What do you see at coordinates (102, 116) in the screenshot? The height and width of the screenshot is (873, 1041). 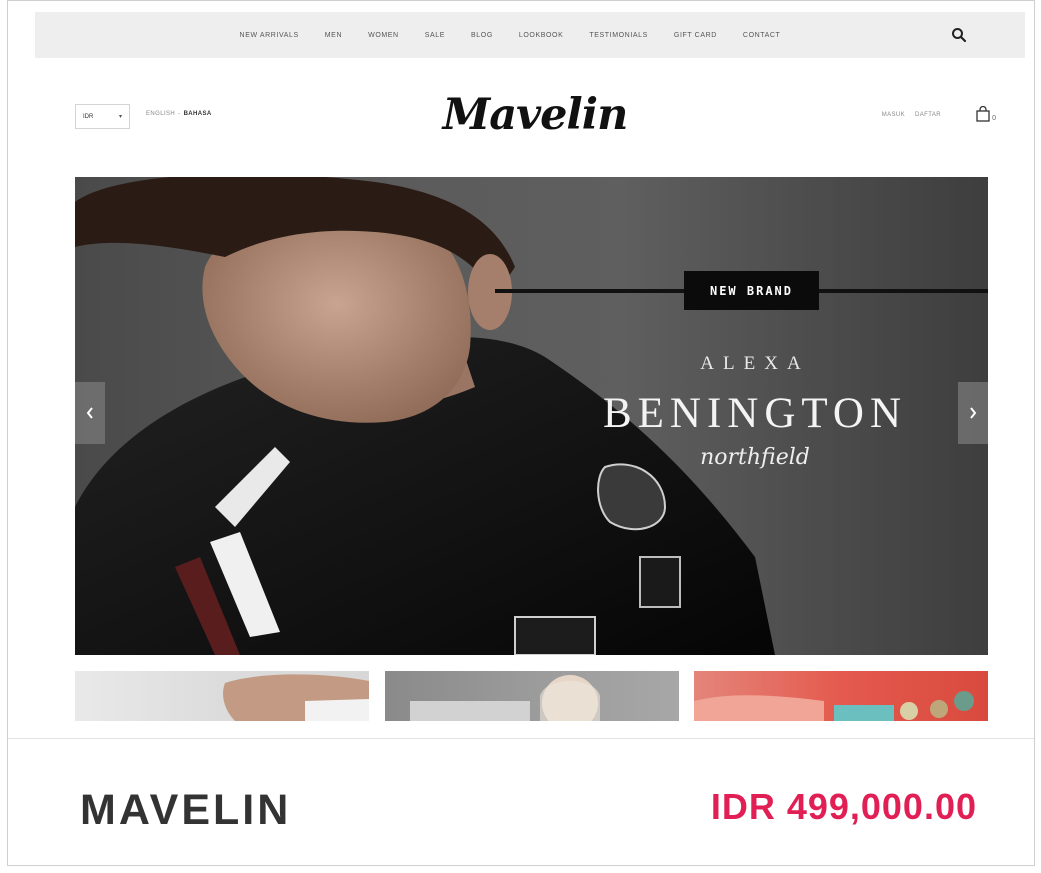 I see `currency-select: IDR ▾` at bounding box center [102, 116].